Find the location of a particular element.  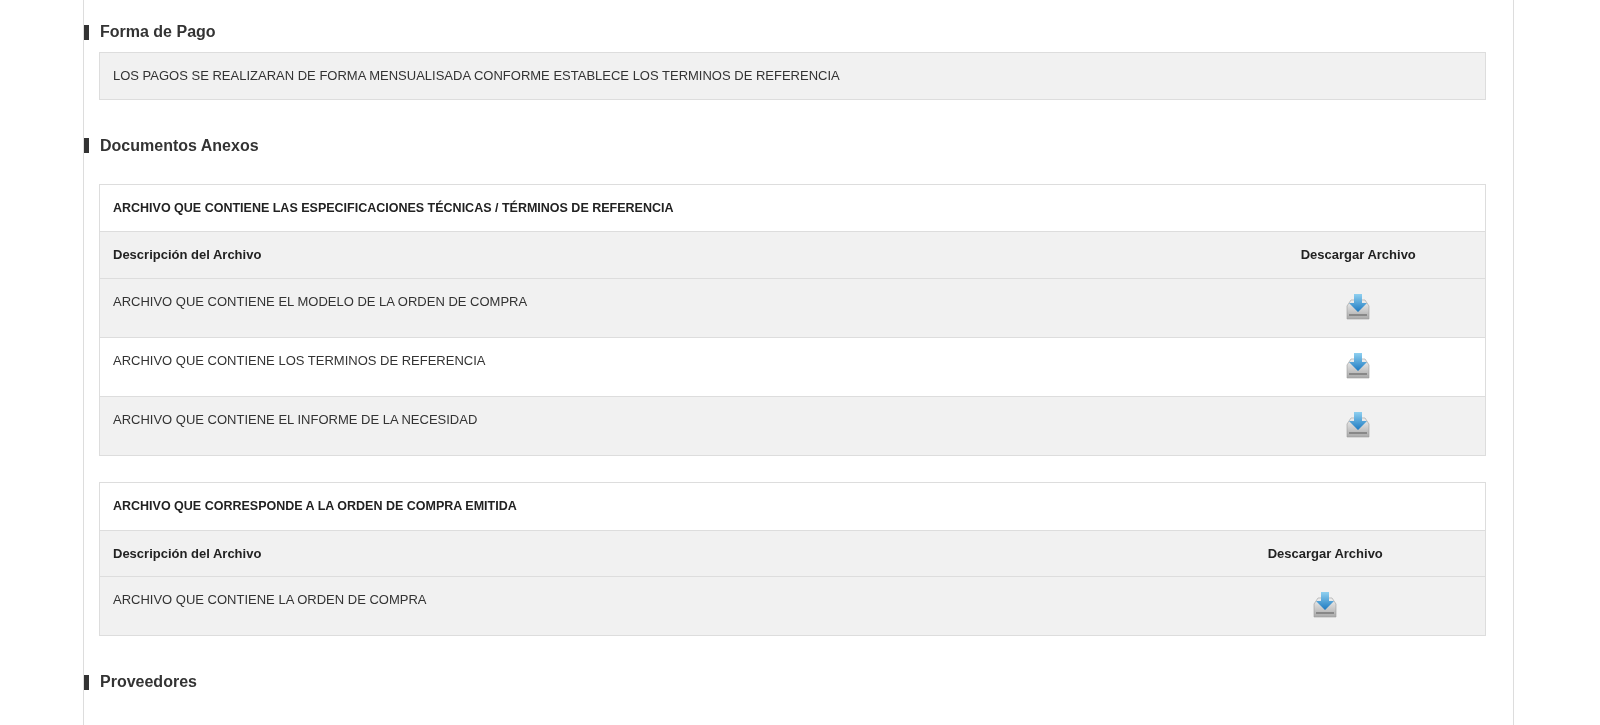

section-heading: Documentos Anexos is located at coordinates (179, 145).